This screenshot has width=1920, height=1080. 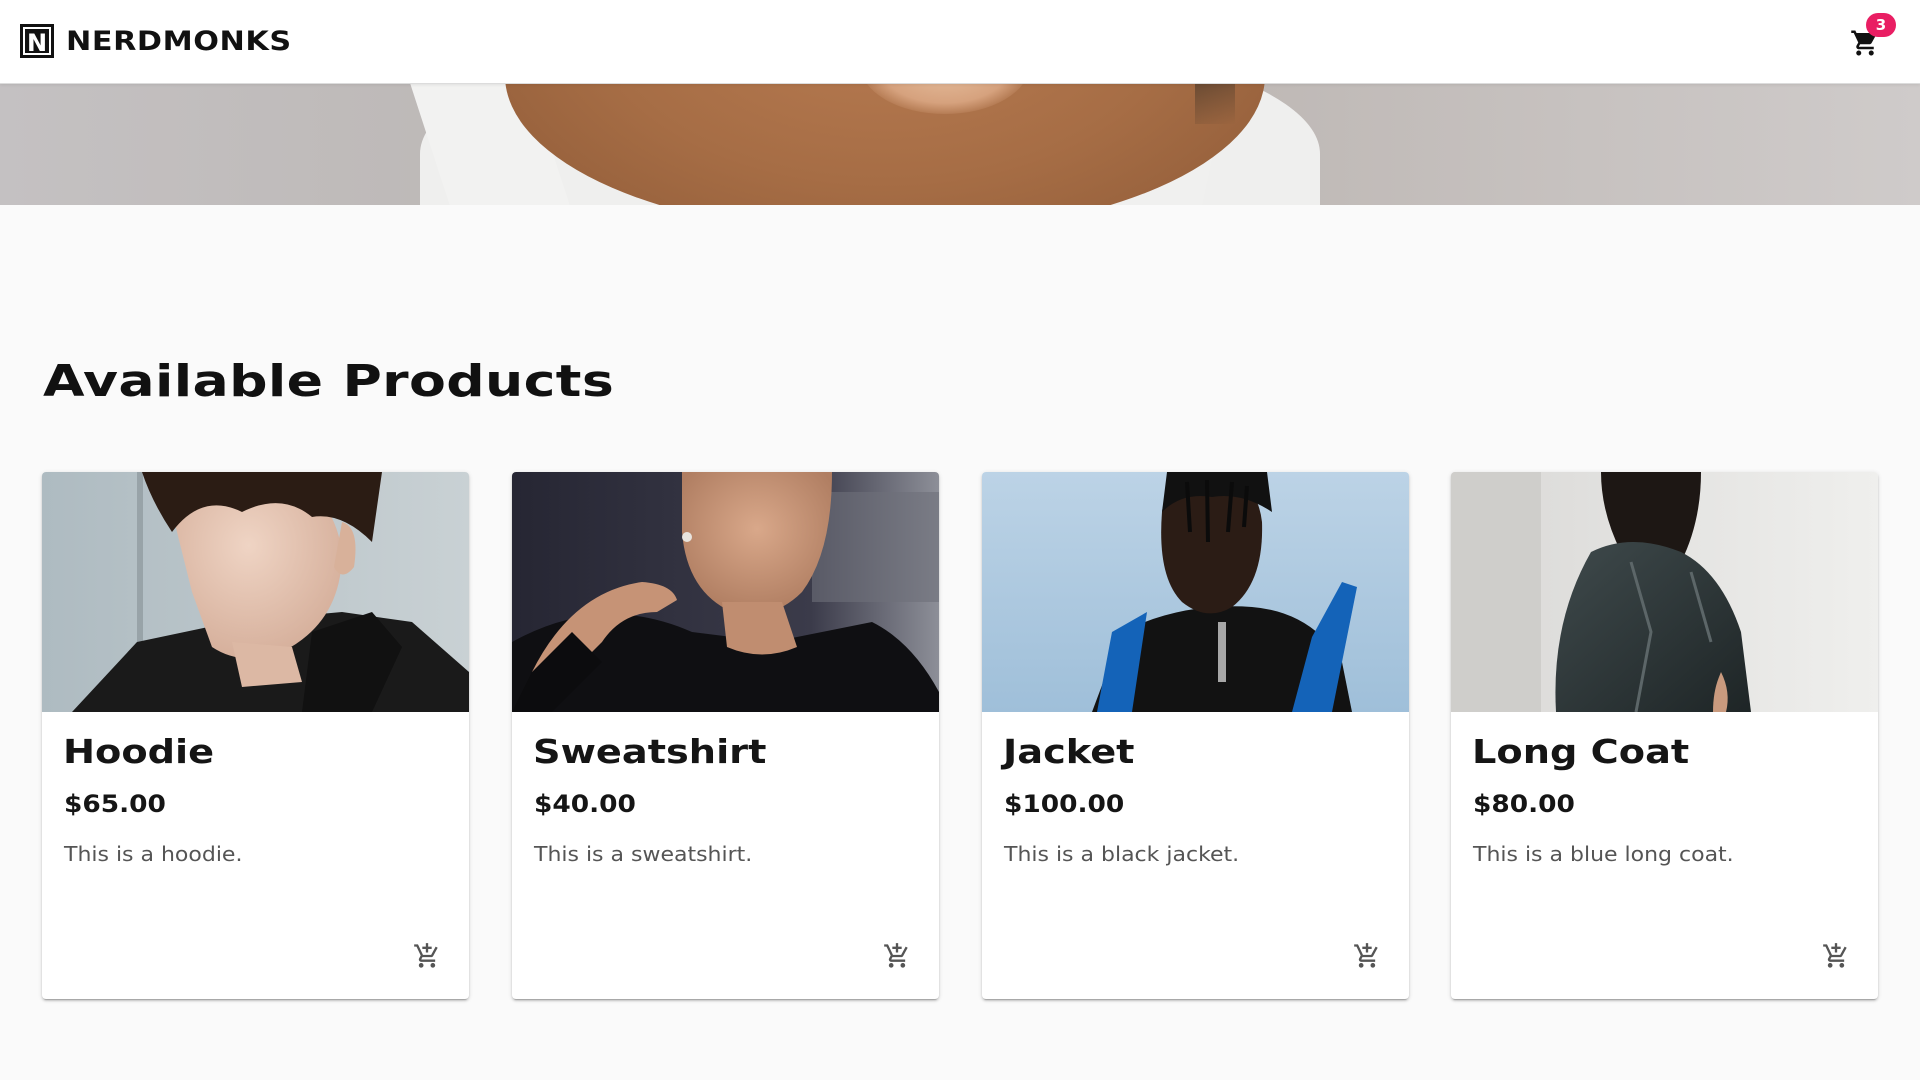 What do you see at coordinates (1195, 592) in the screenshot?
I see `jacket-product-image` at bounding box center [1195, 592].